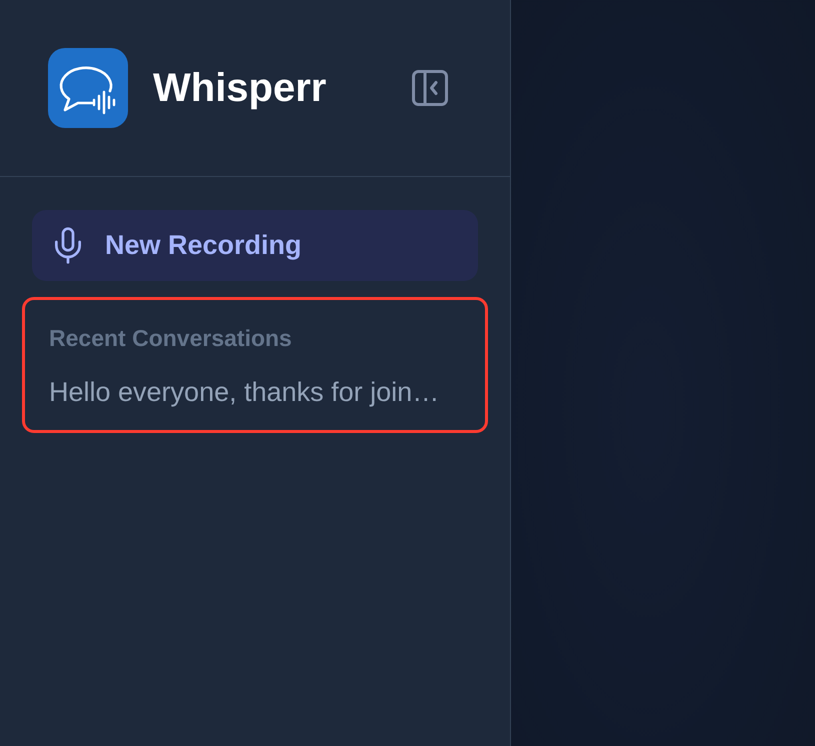 This screenshot has height=746, width=815. What do you see at coordinates (239, 88) in the screenshot?
I see `app-title: Whisperr` at bounding box center [239, 88].